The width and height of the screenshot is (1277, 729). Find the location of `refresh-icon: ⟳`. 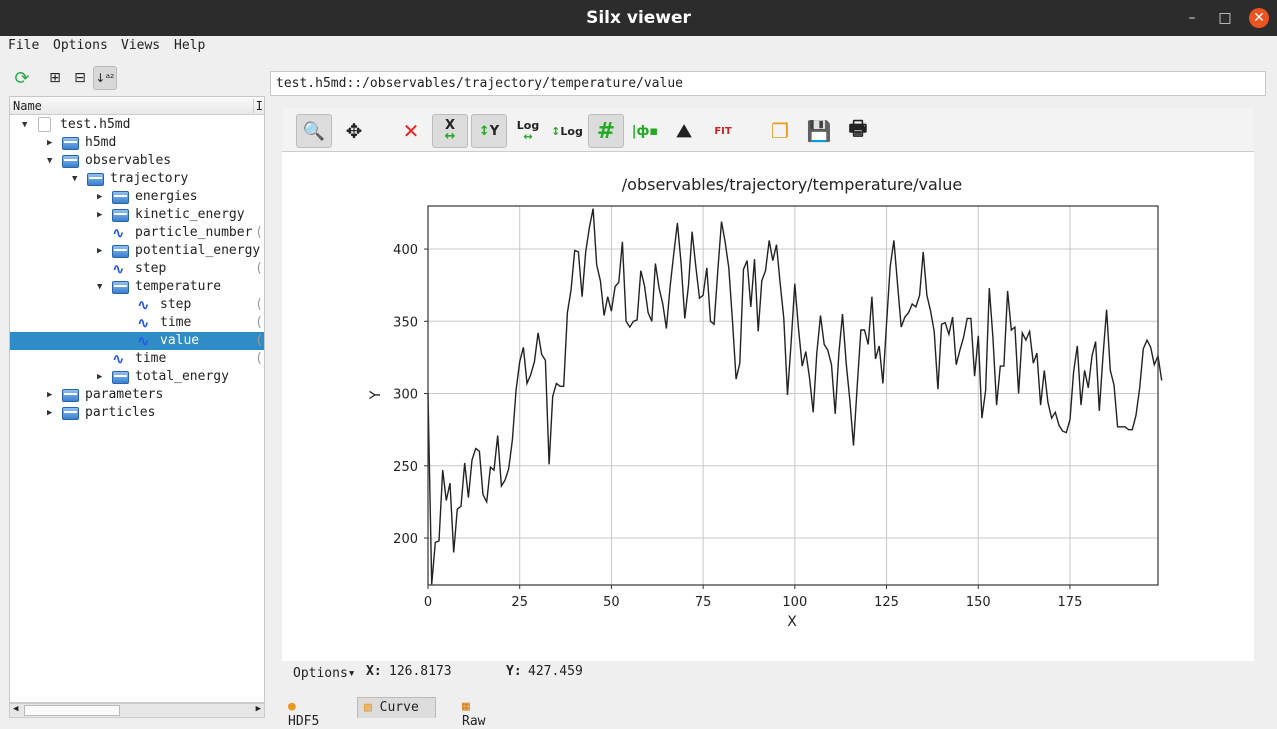

refresh-icon: ⟳ is located at coordinates (22, 78).